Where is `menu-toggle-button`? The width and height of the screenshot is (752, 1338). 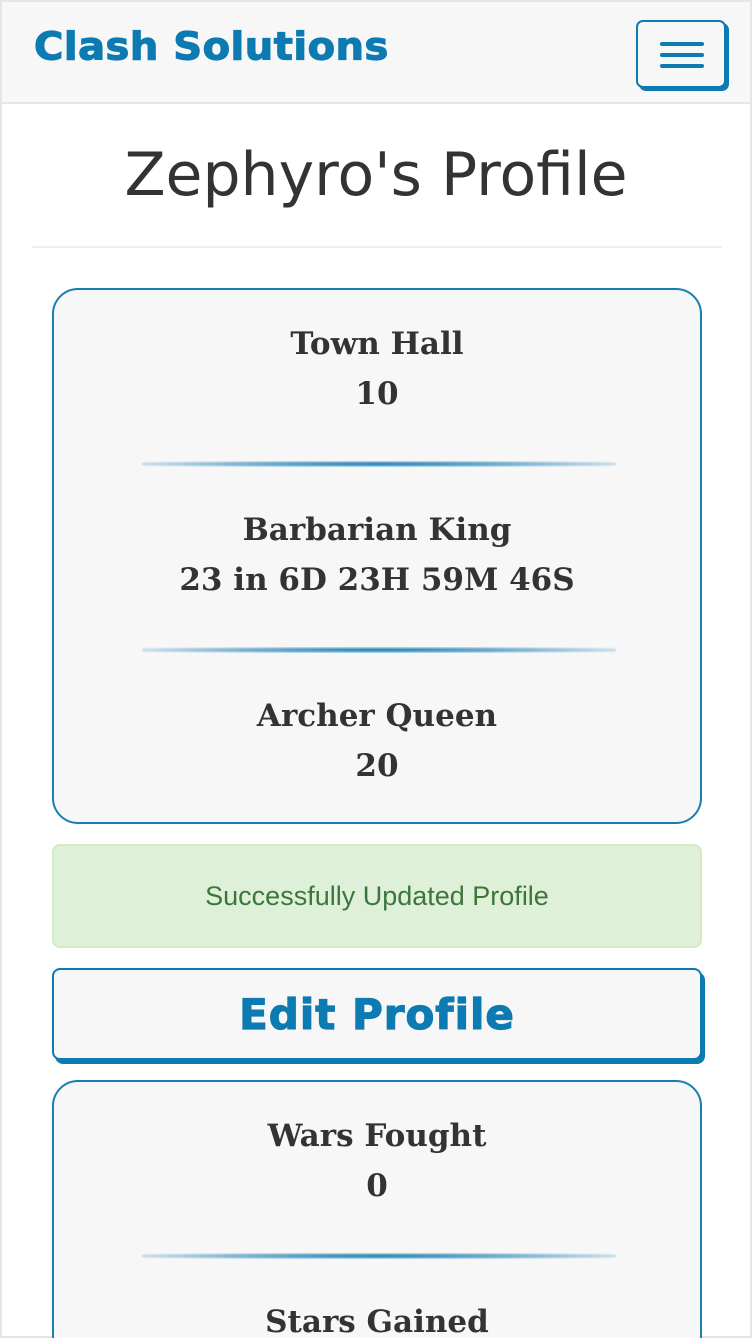
menu-toggle-button is located at coordinates (681, 54).